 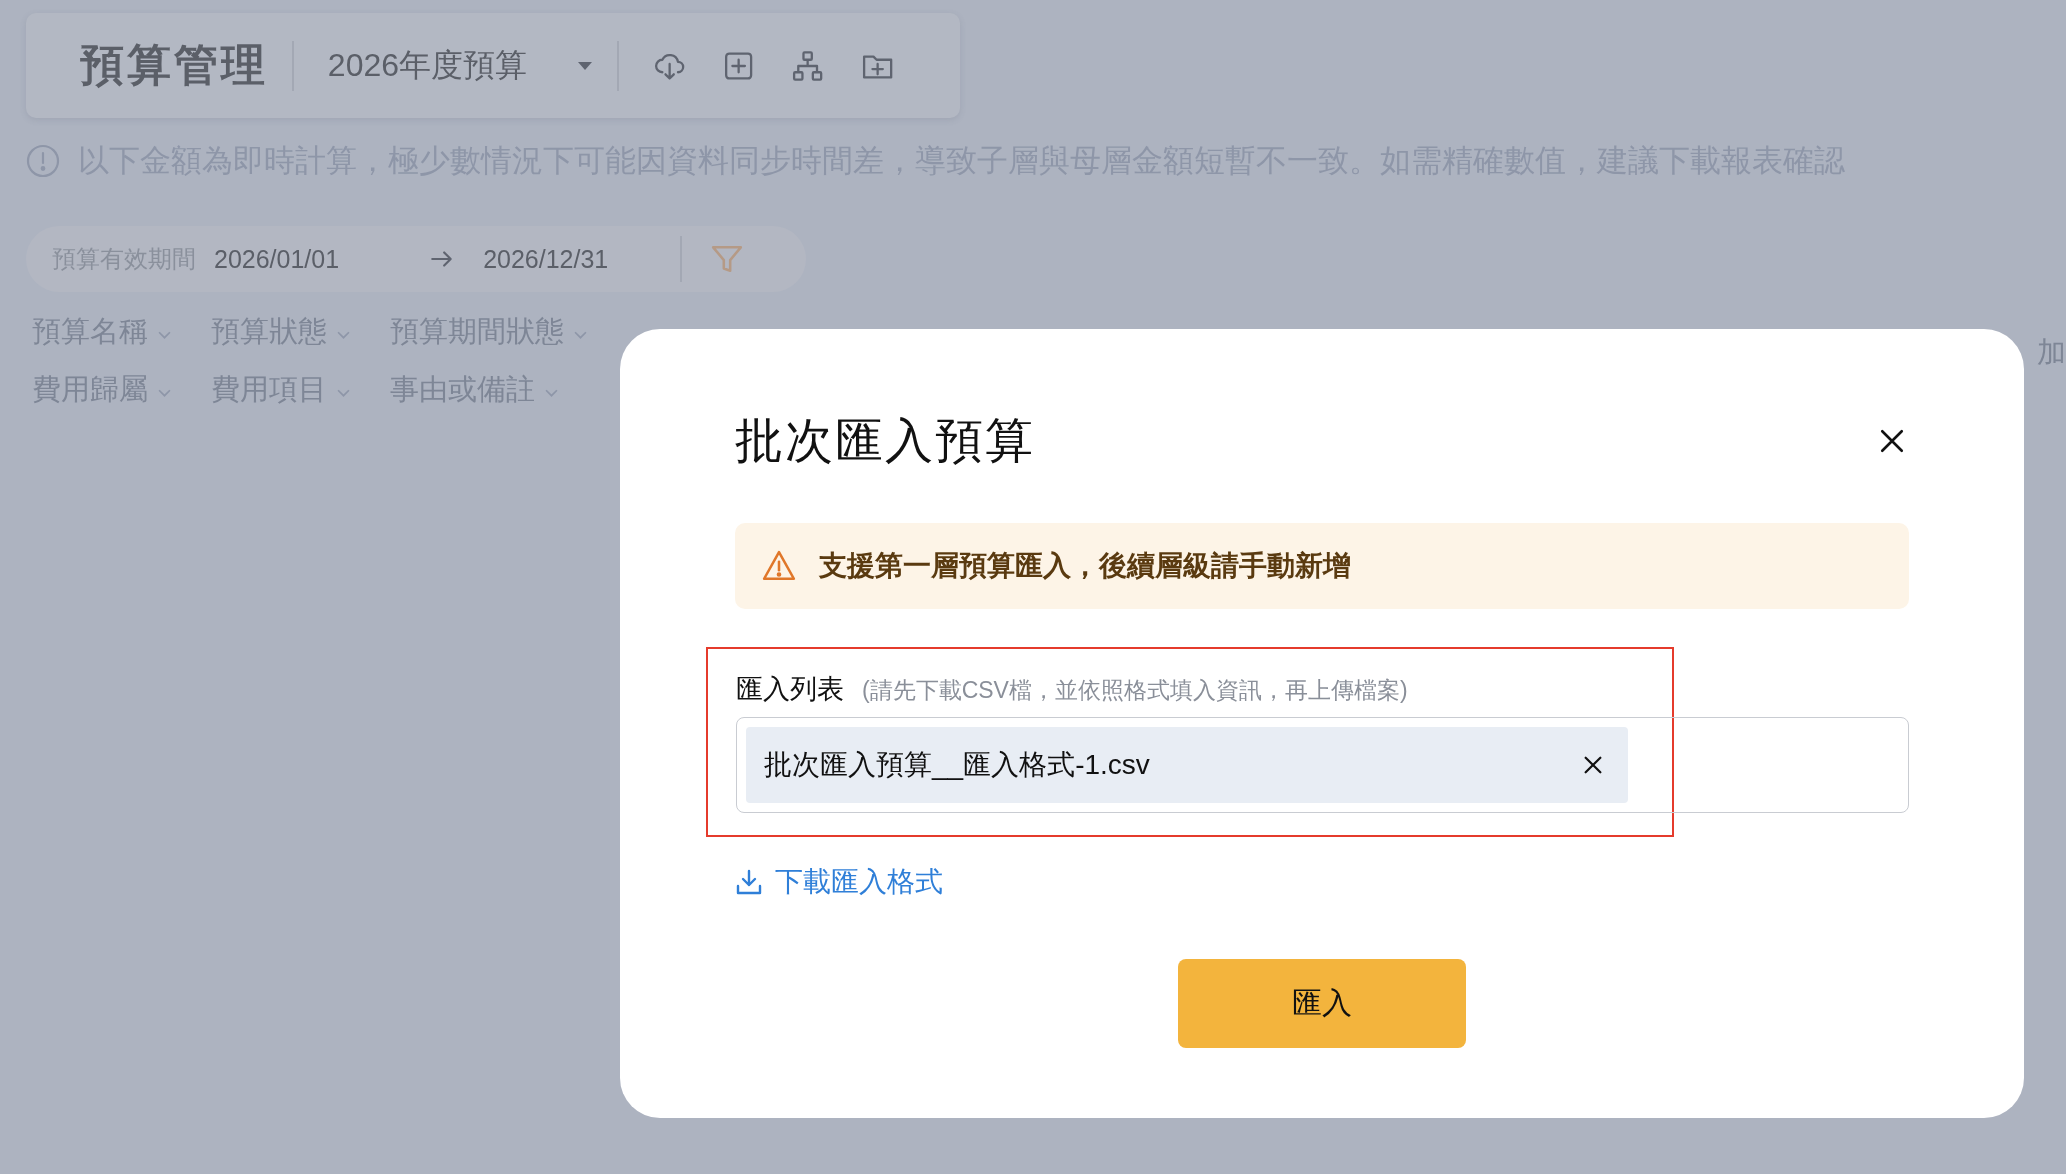 What do you see at coordinates (839, 882) in the screenshot?
I see `download-template-link: 下載匯入格式` at bounding box center [839, 882].